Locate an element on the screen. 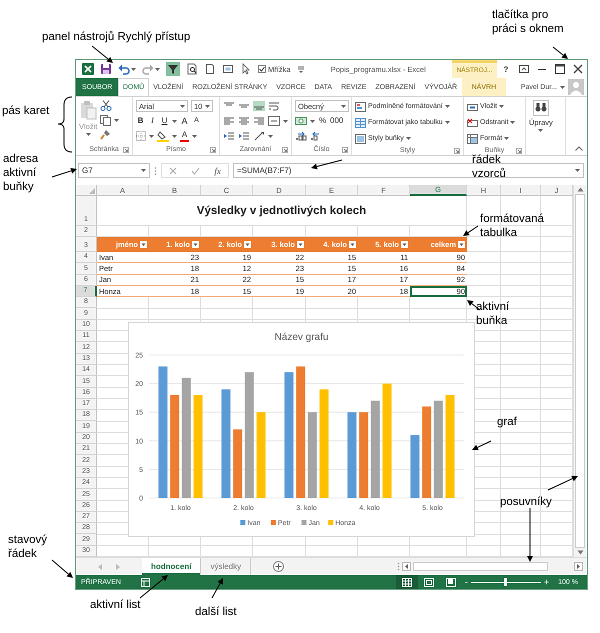 The width and height of the screenshot is (600, 633). scroll-left-icon is located at coordinates (406, 566).